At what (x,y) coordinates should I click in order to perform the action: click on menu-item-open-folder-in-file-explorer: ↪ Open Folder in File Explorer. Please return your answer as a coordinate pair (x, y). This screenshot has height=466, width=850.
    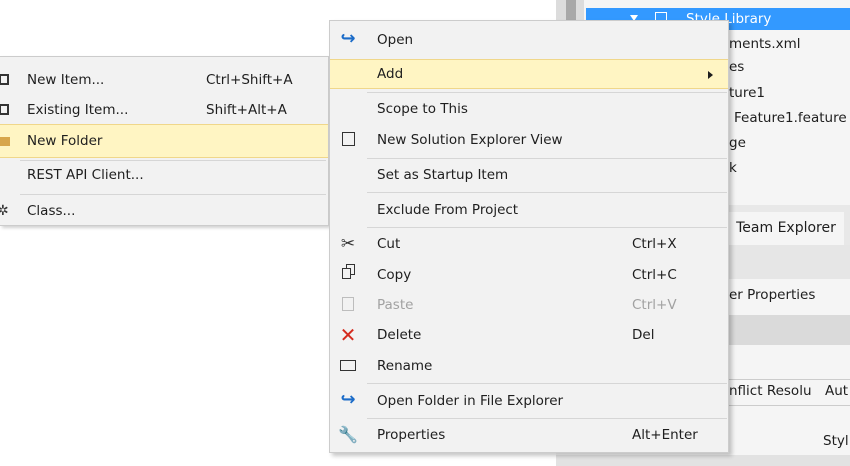
    Looking at the image, I should click on (529, 401).